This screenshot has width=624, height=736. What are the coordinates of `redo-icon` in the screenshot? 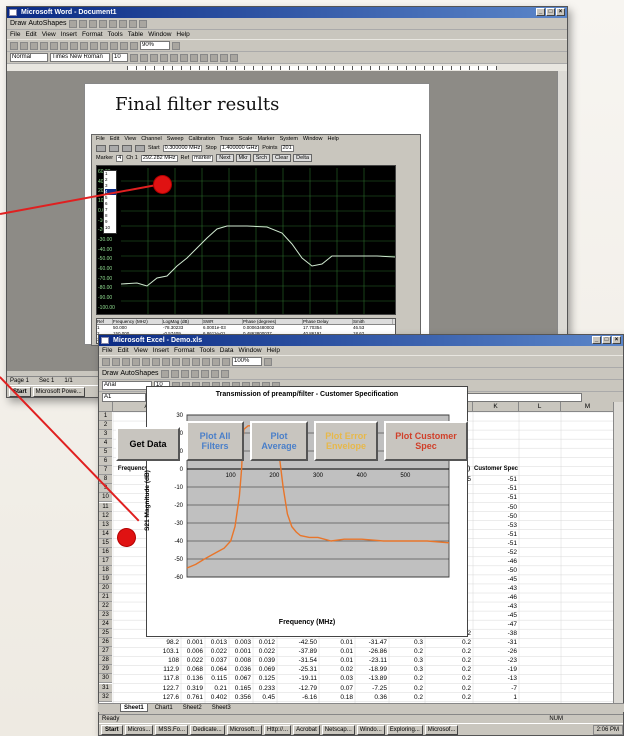 It's located at (114, 45).